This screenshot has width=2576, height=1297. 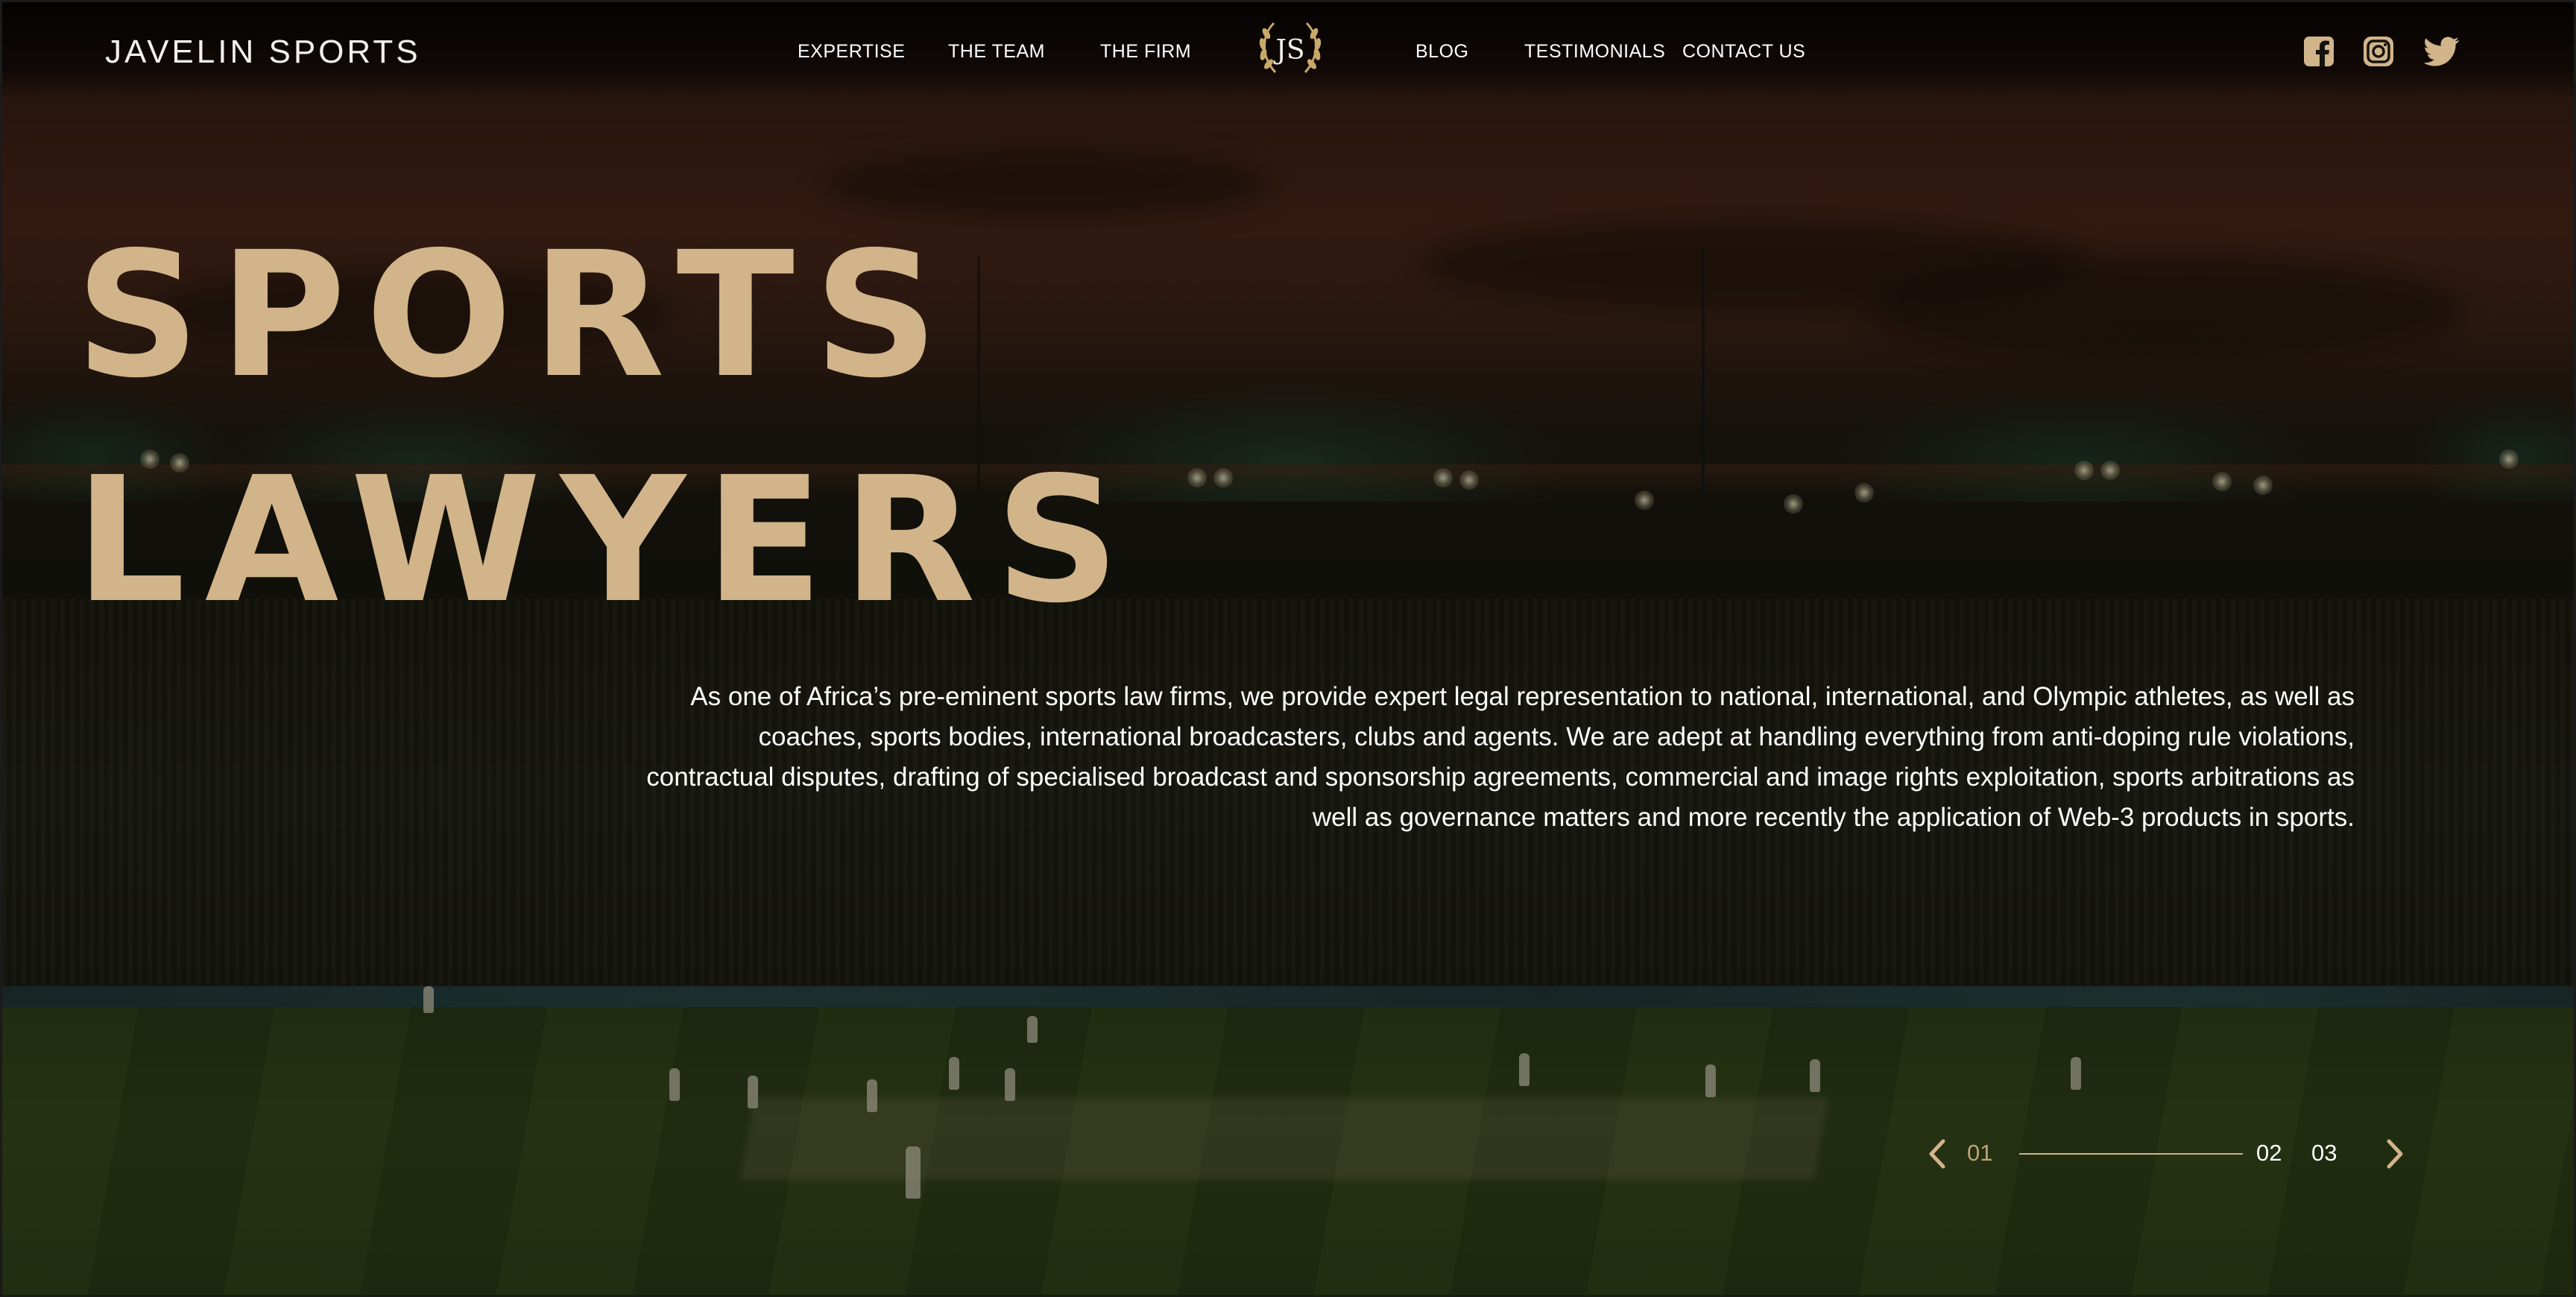 I want to click on nav-expertise: EXPERTISE, so click(x=852, y=52).